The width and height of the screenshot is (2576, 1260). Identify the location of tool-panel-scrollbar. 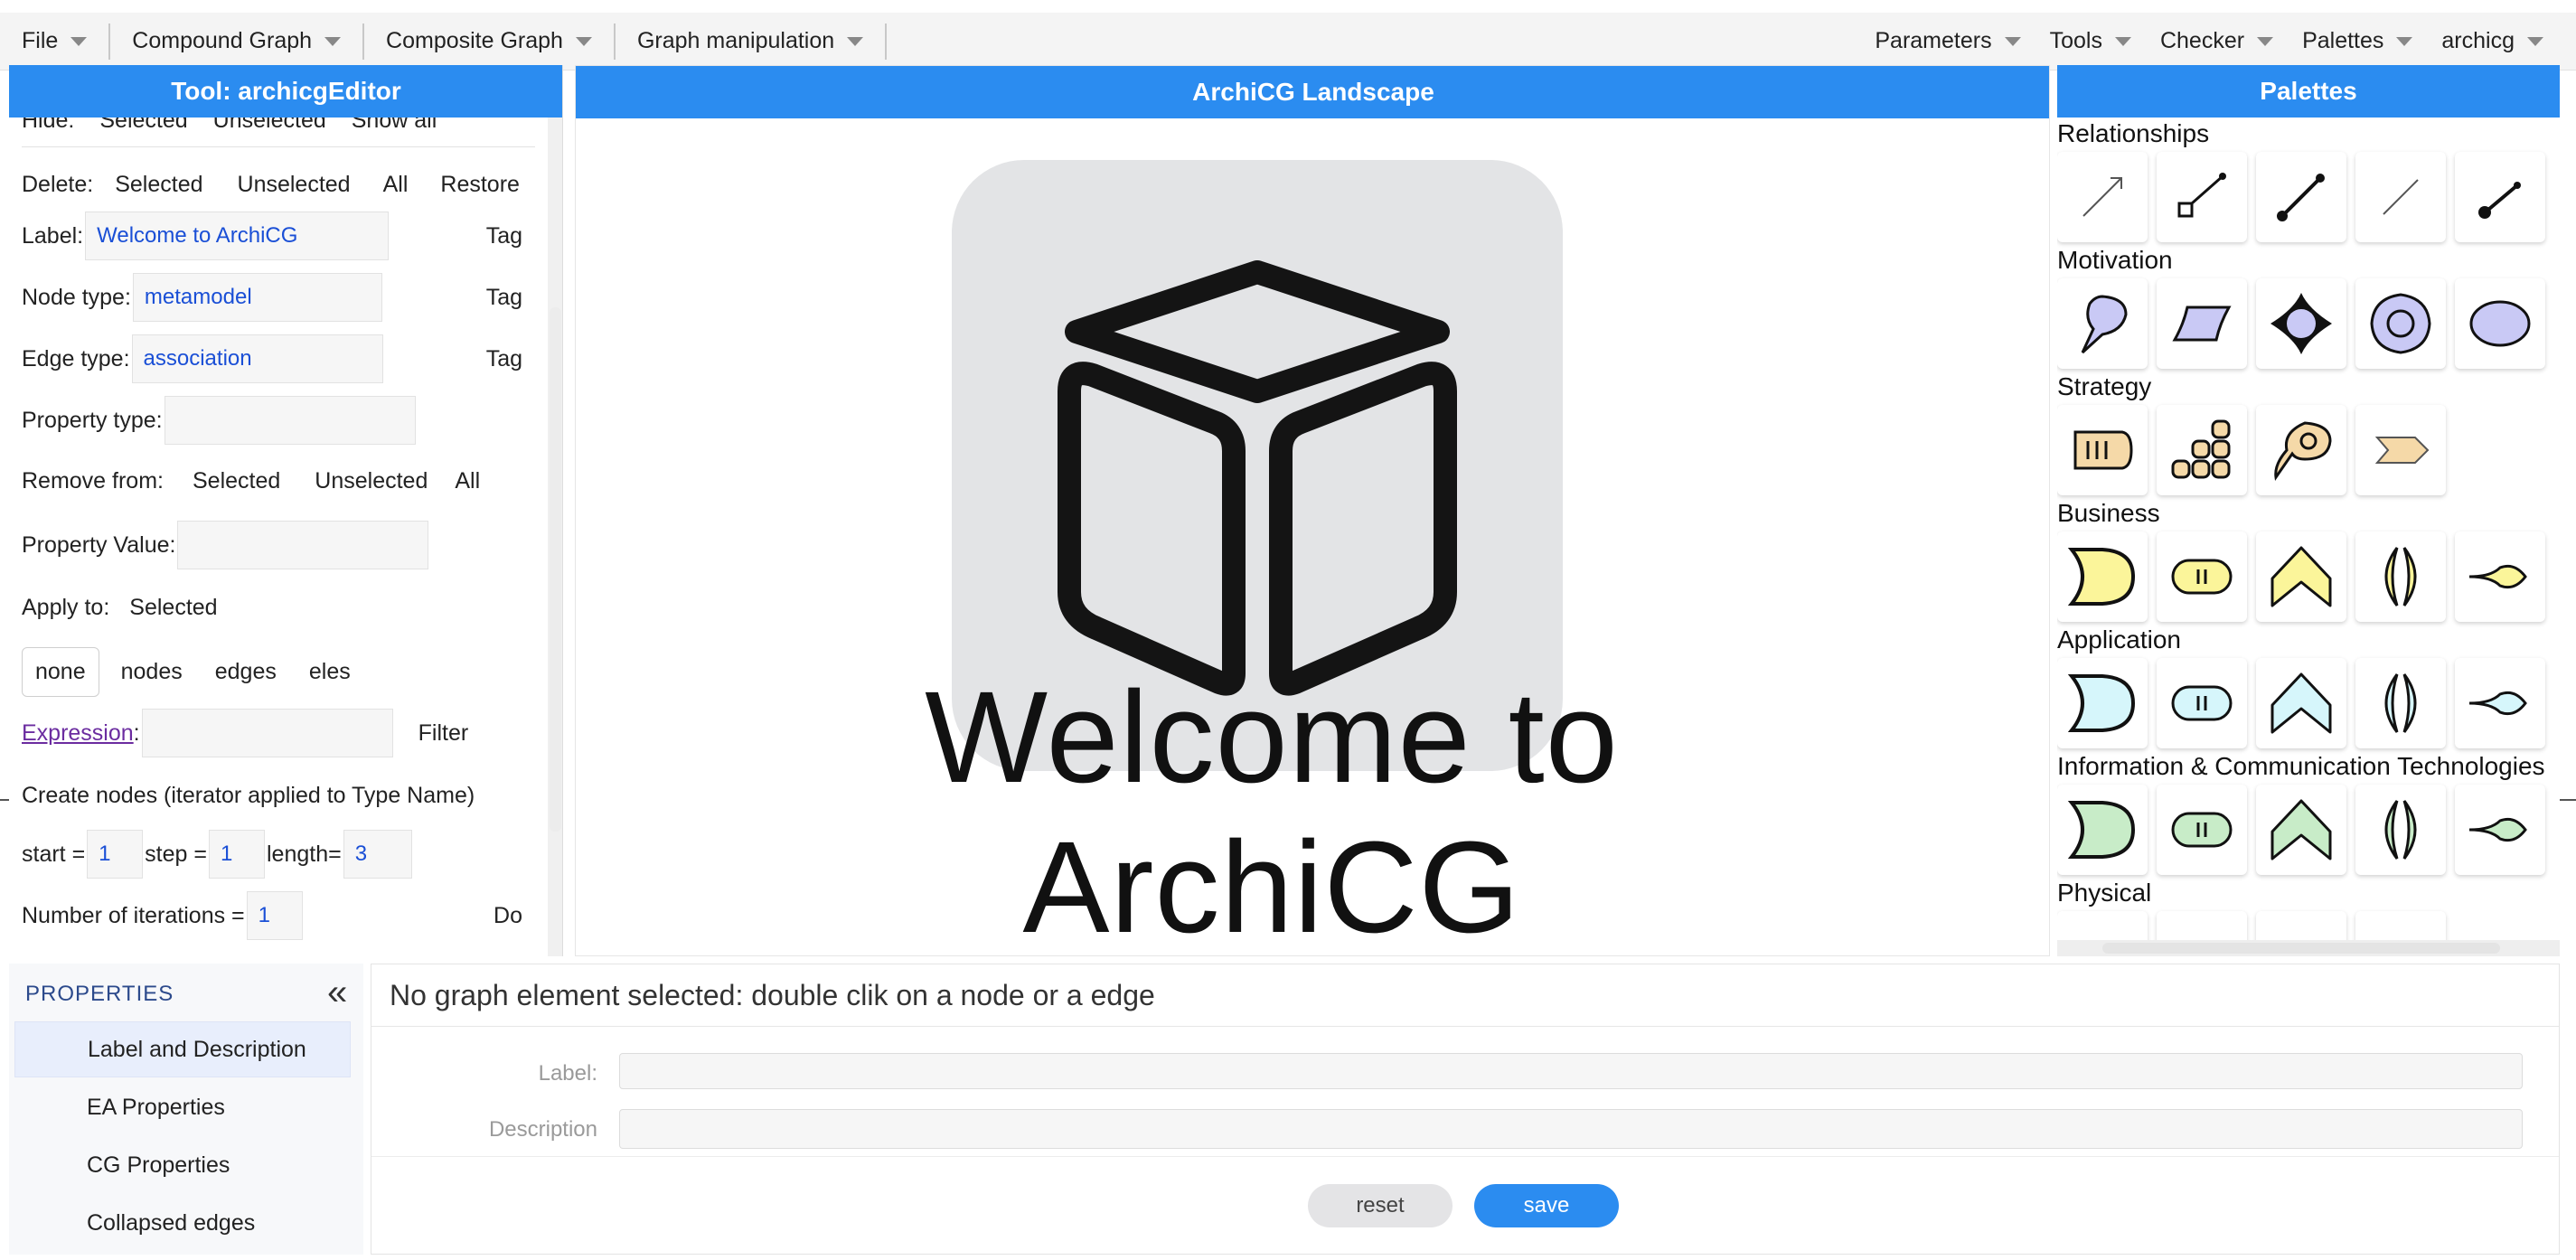
(555, 537).